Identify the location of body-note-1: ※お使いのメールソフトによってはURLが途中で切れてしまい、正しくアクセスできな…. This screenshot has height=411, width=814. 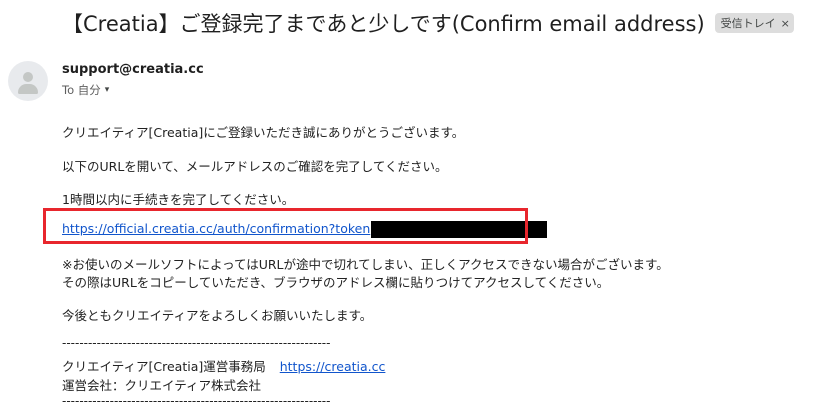
(365, 264).